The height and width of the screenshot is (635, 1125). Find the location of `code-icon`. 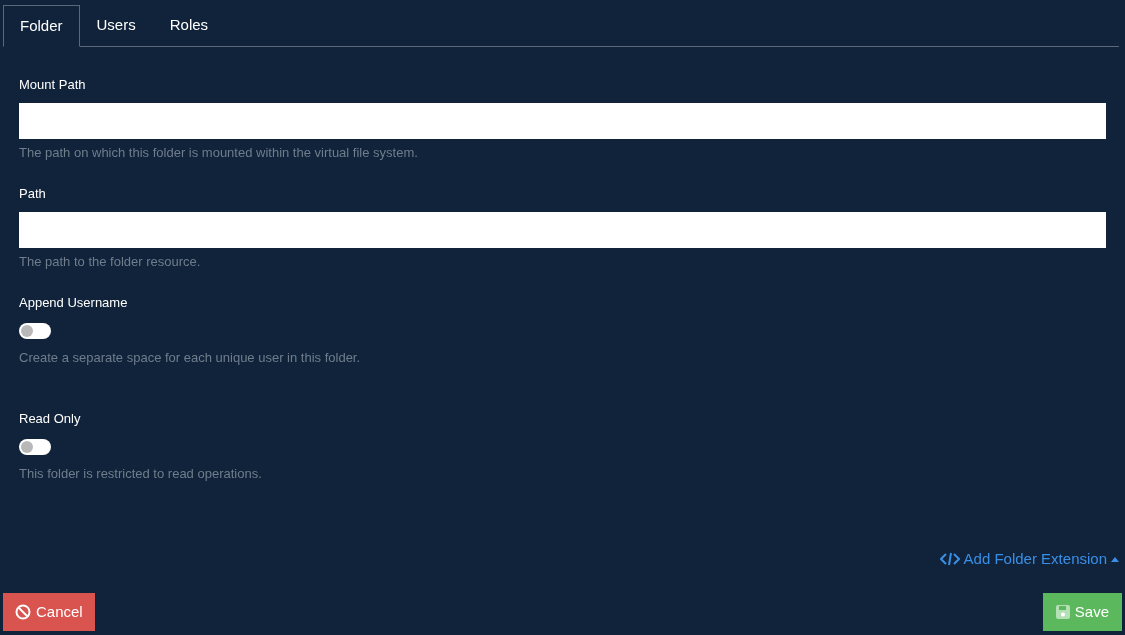

code-icon is located at coordinates (949, 559).